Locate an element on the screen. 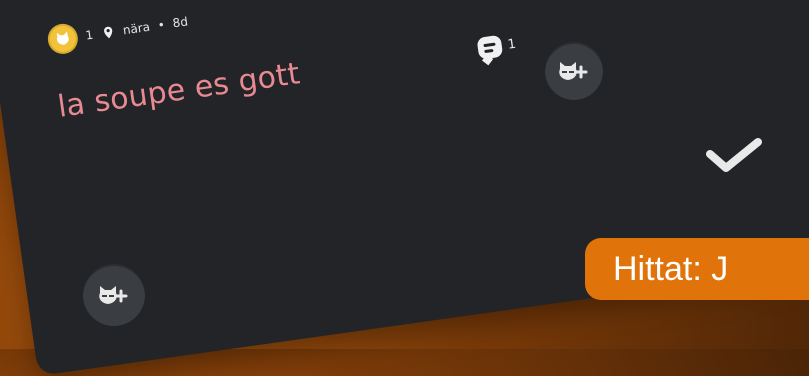 Image resolution: width=809 pixels, height=376 pixels. comment-icon is located at coordinates (490, 50).